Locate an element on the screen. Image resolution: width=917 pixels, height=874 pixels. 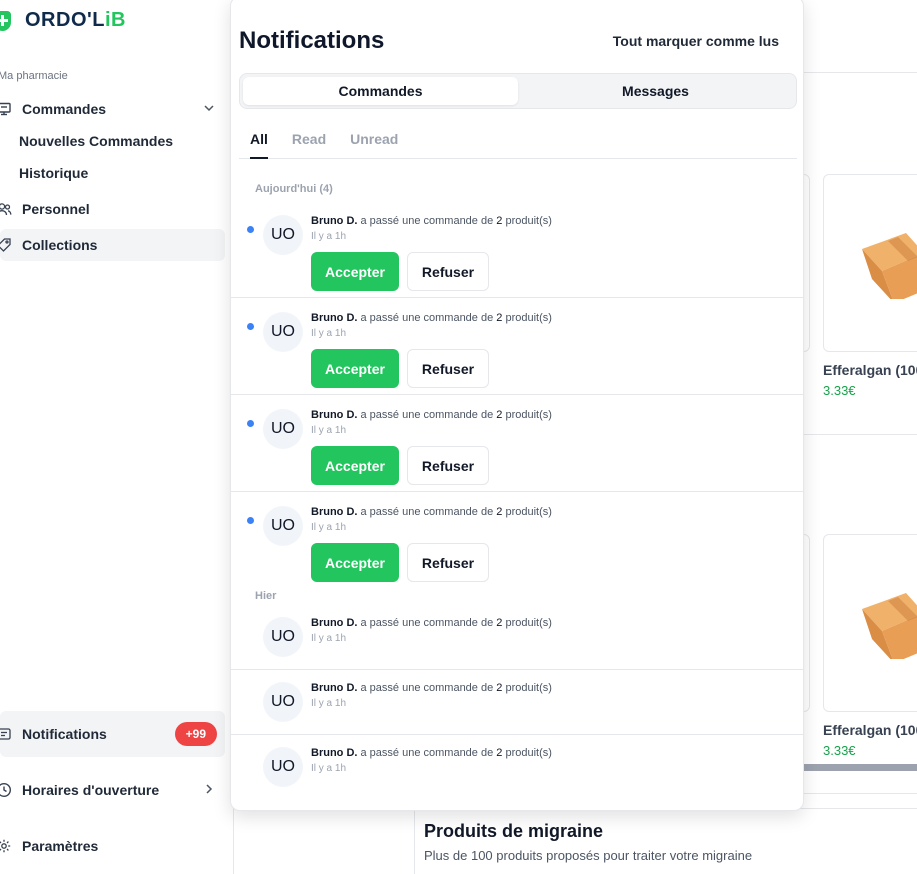
gear-icon is located at coordinates (6, 846).